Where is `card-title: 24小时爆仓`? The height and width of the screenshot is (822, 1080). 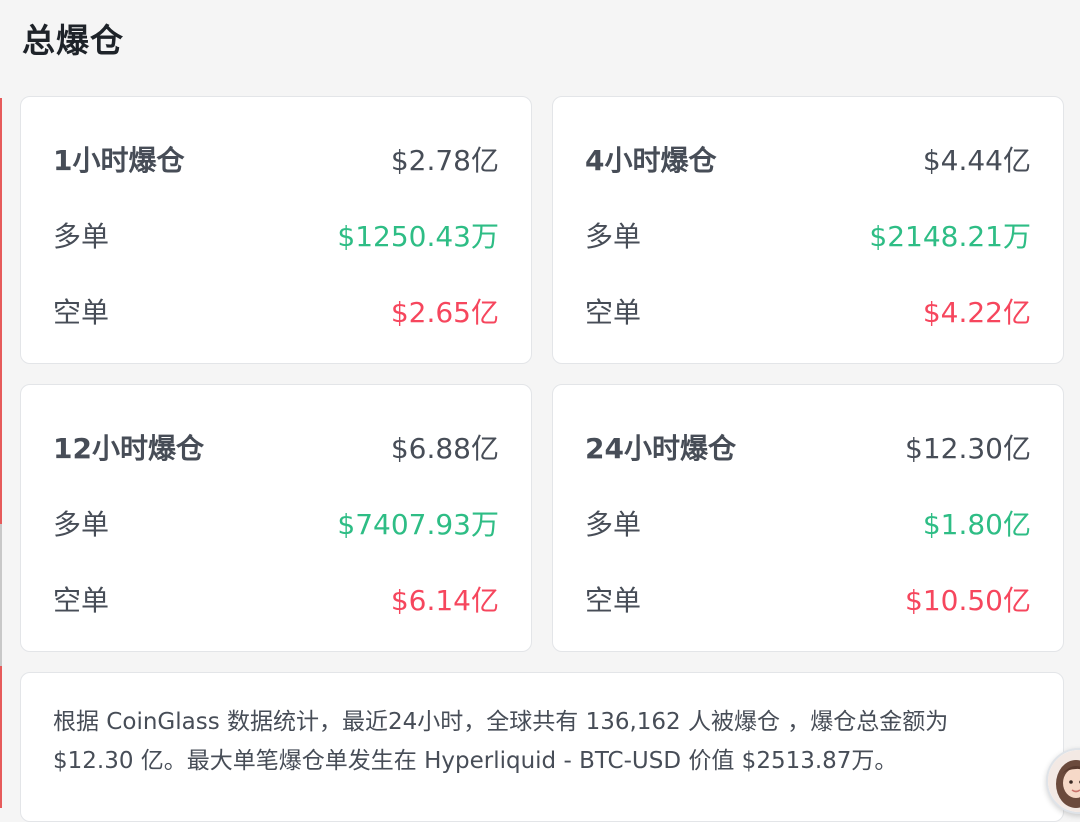
card-title: 24小时爆仓 is located at coordinates (660, 448).